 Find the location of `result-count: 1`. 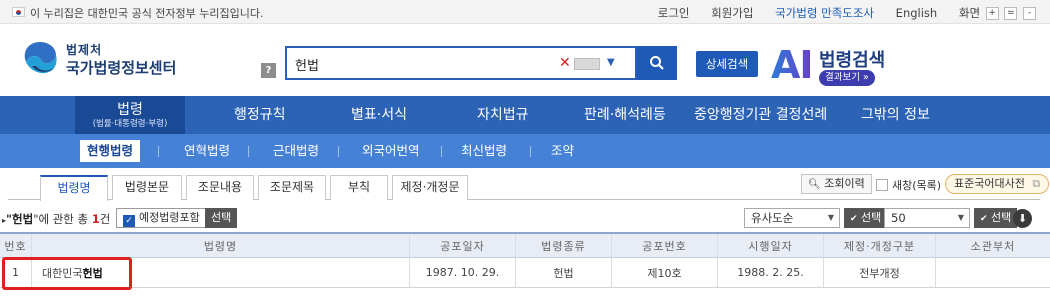

result-count: 1 is located at coordinates (95, 219).